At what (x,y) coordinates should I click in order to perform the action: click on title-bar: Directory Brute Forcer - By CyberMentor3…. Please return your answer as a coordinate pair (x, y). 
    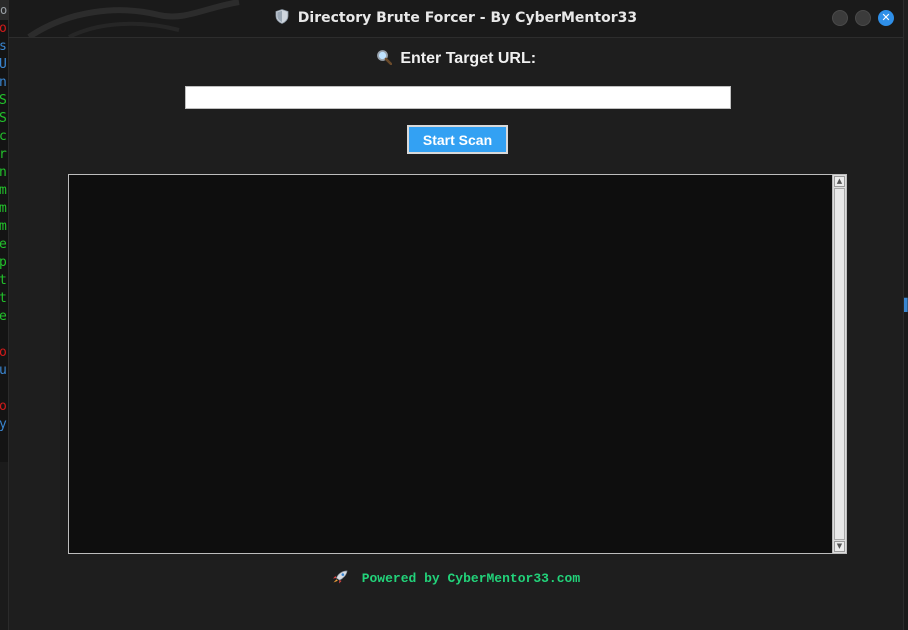
    Looking at the image, I should click on (456, 19).